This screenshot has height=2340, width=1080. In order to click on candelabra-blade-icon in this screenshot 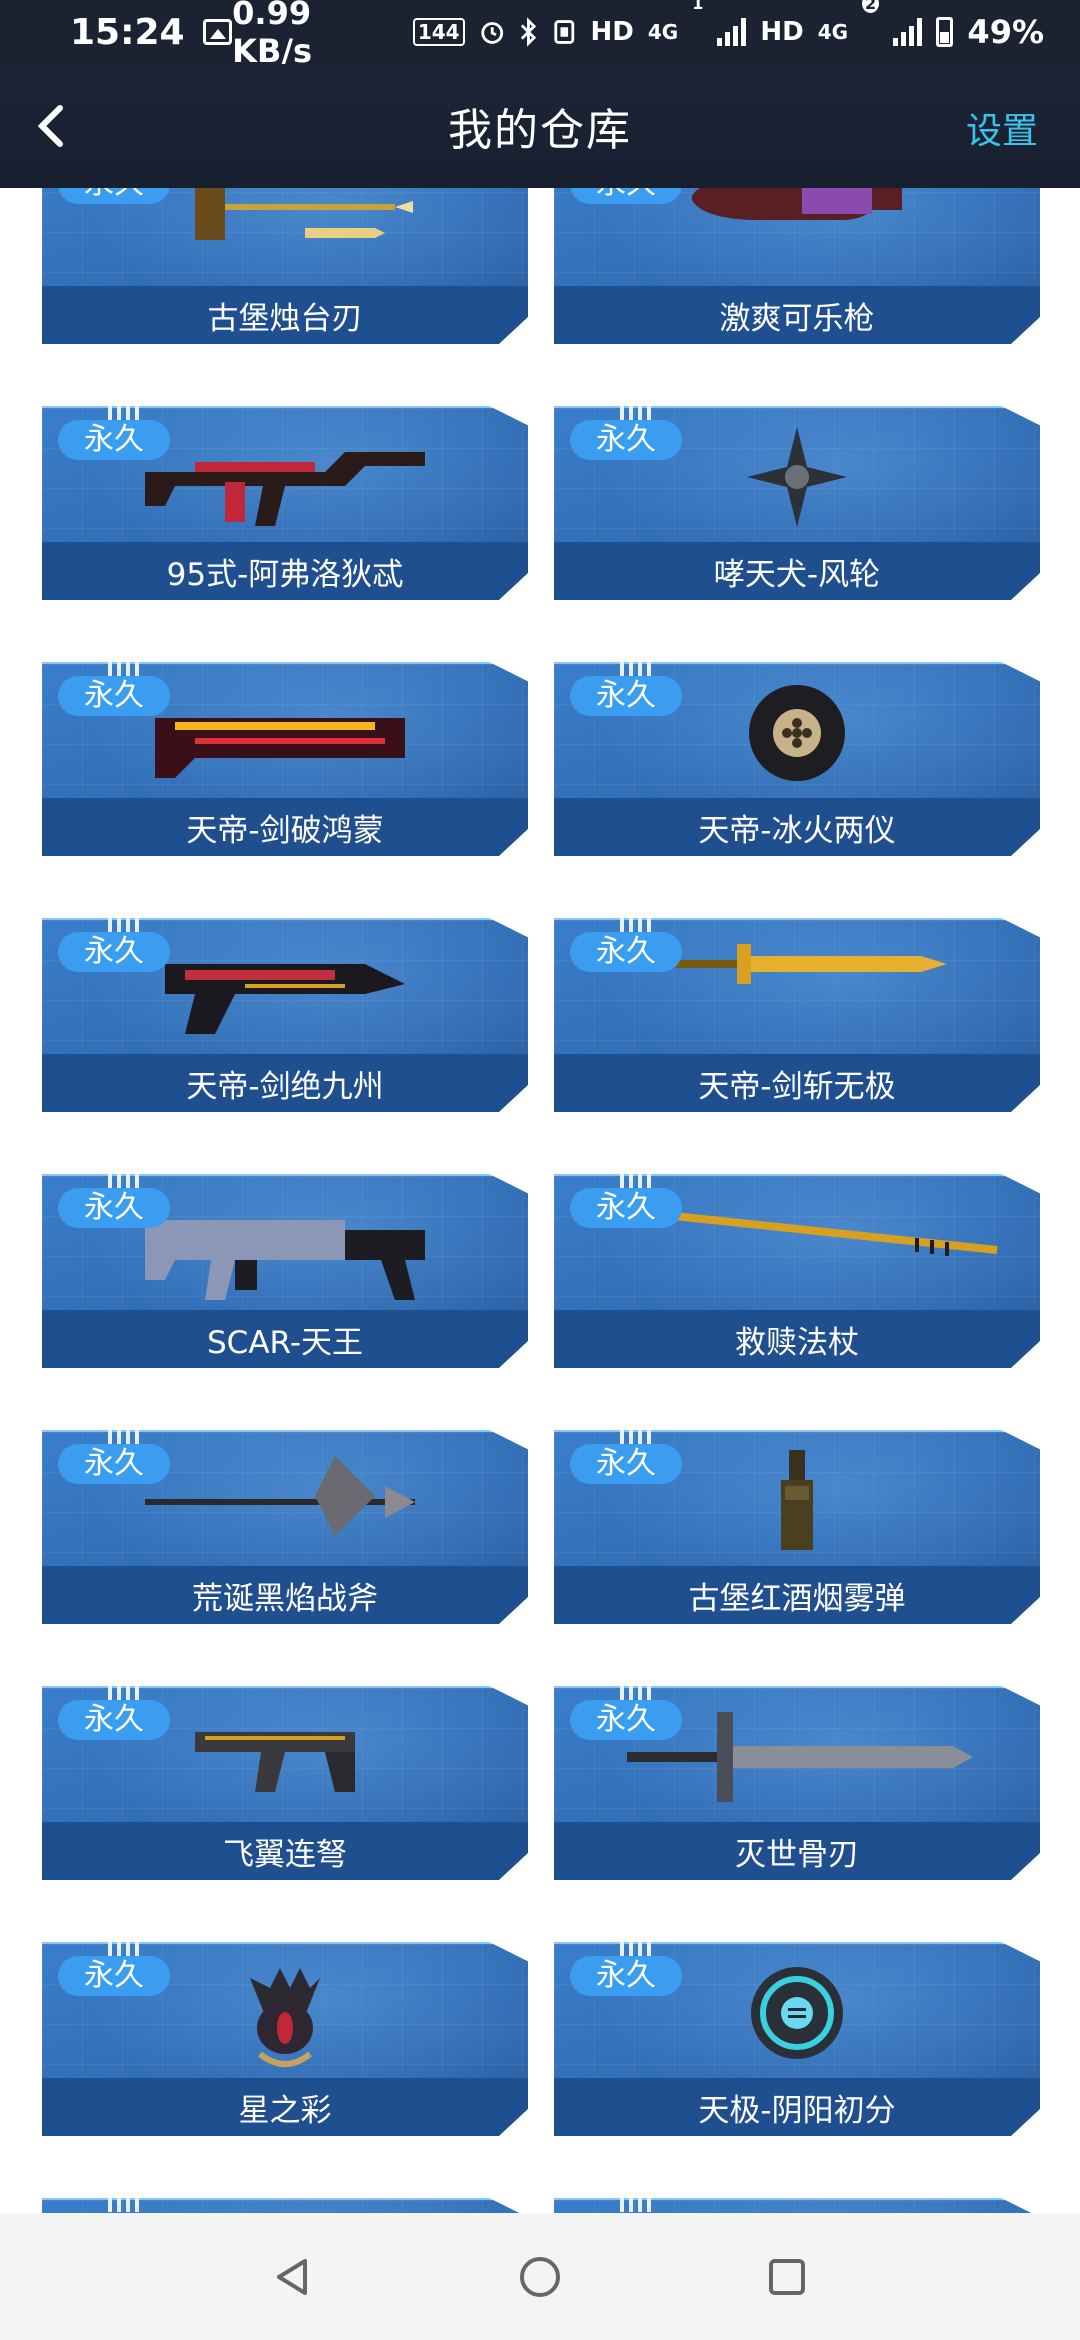, I will do `click(285, 224)`.